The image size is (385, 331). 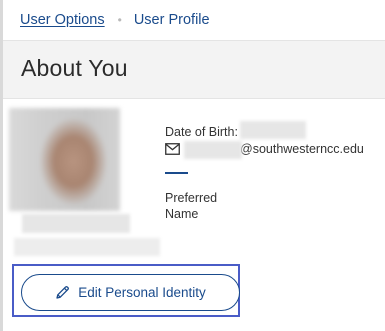 What do you see at coordinates (302, 149) in the screenshot?
I see `email-domain: @southwesterncc.edu` at bounding box center [302, 149].